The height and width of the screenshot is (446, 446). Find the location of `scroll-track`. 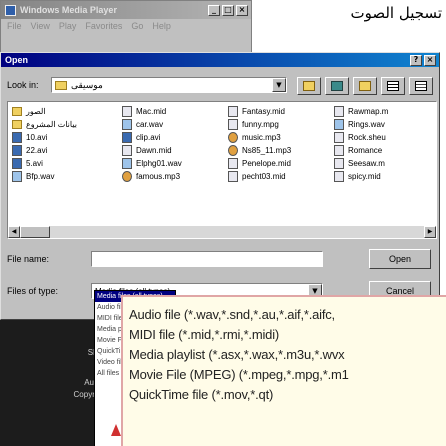

scroll-track is located at coordinates (237, 232).